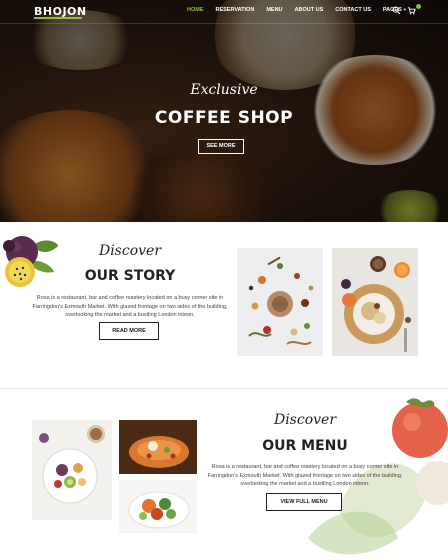 The width and height of the screenshot is (448, 560). Describe the element at coordinates (224, 118) in the screenshot. I see `hero-title: COFFEE SHOP` at that location.